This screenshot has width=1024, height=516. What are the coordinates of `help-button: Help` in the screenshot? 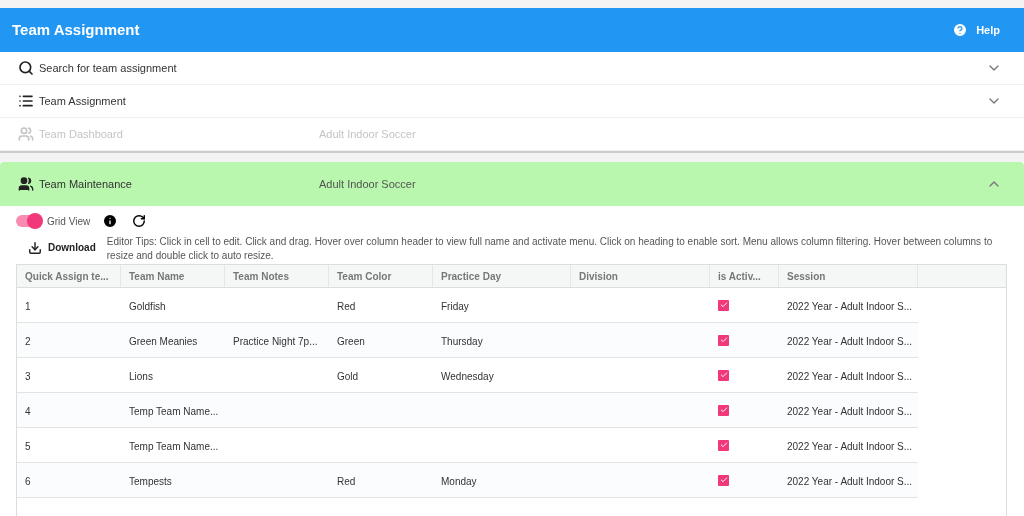 It's located at (976, 30).